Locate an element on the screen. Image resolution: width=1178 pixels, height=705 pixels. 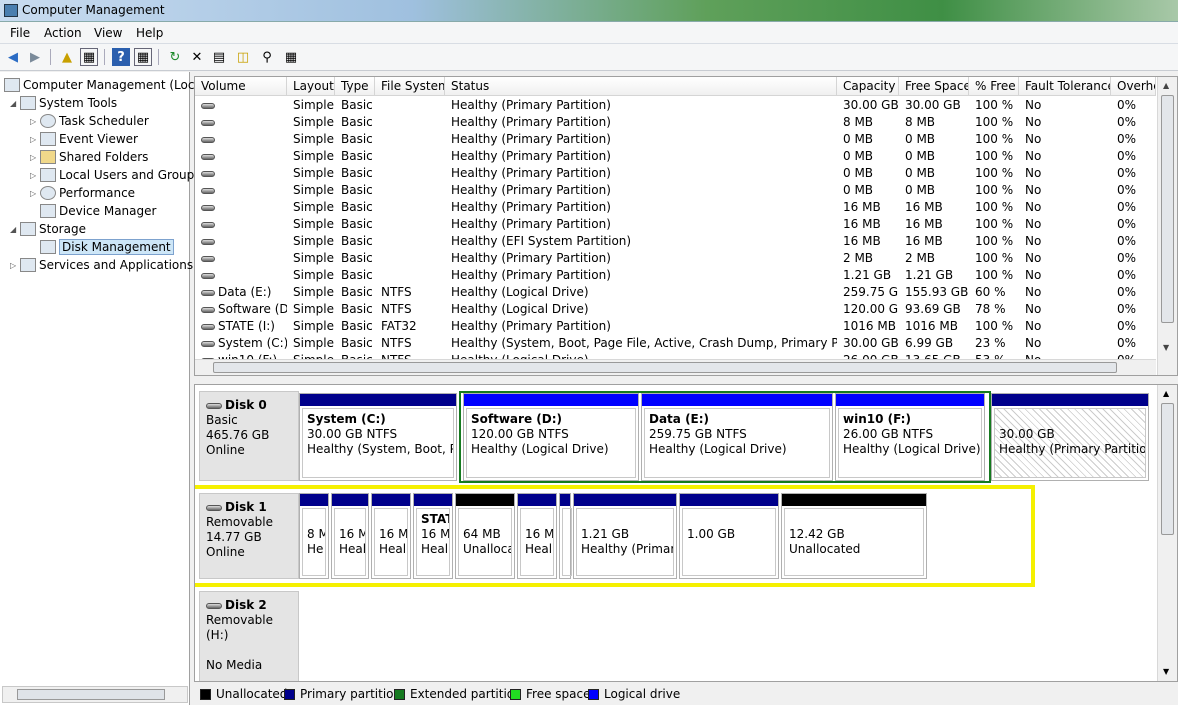
tree-item-computer-management: Computer Management (Local is located at coordinates (104, 85).